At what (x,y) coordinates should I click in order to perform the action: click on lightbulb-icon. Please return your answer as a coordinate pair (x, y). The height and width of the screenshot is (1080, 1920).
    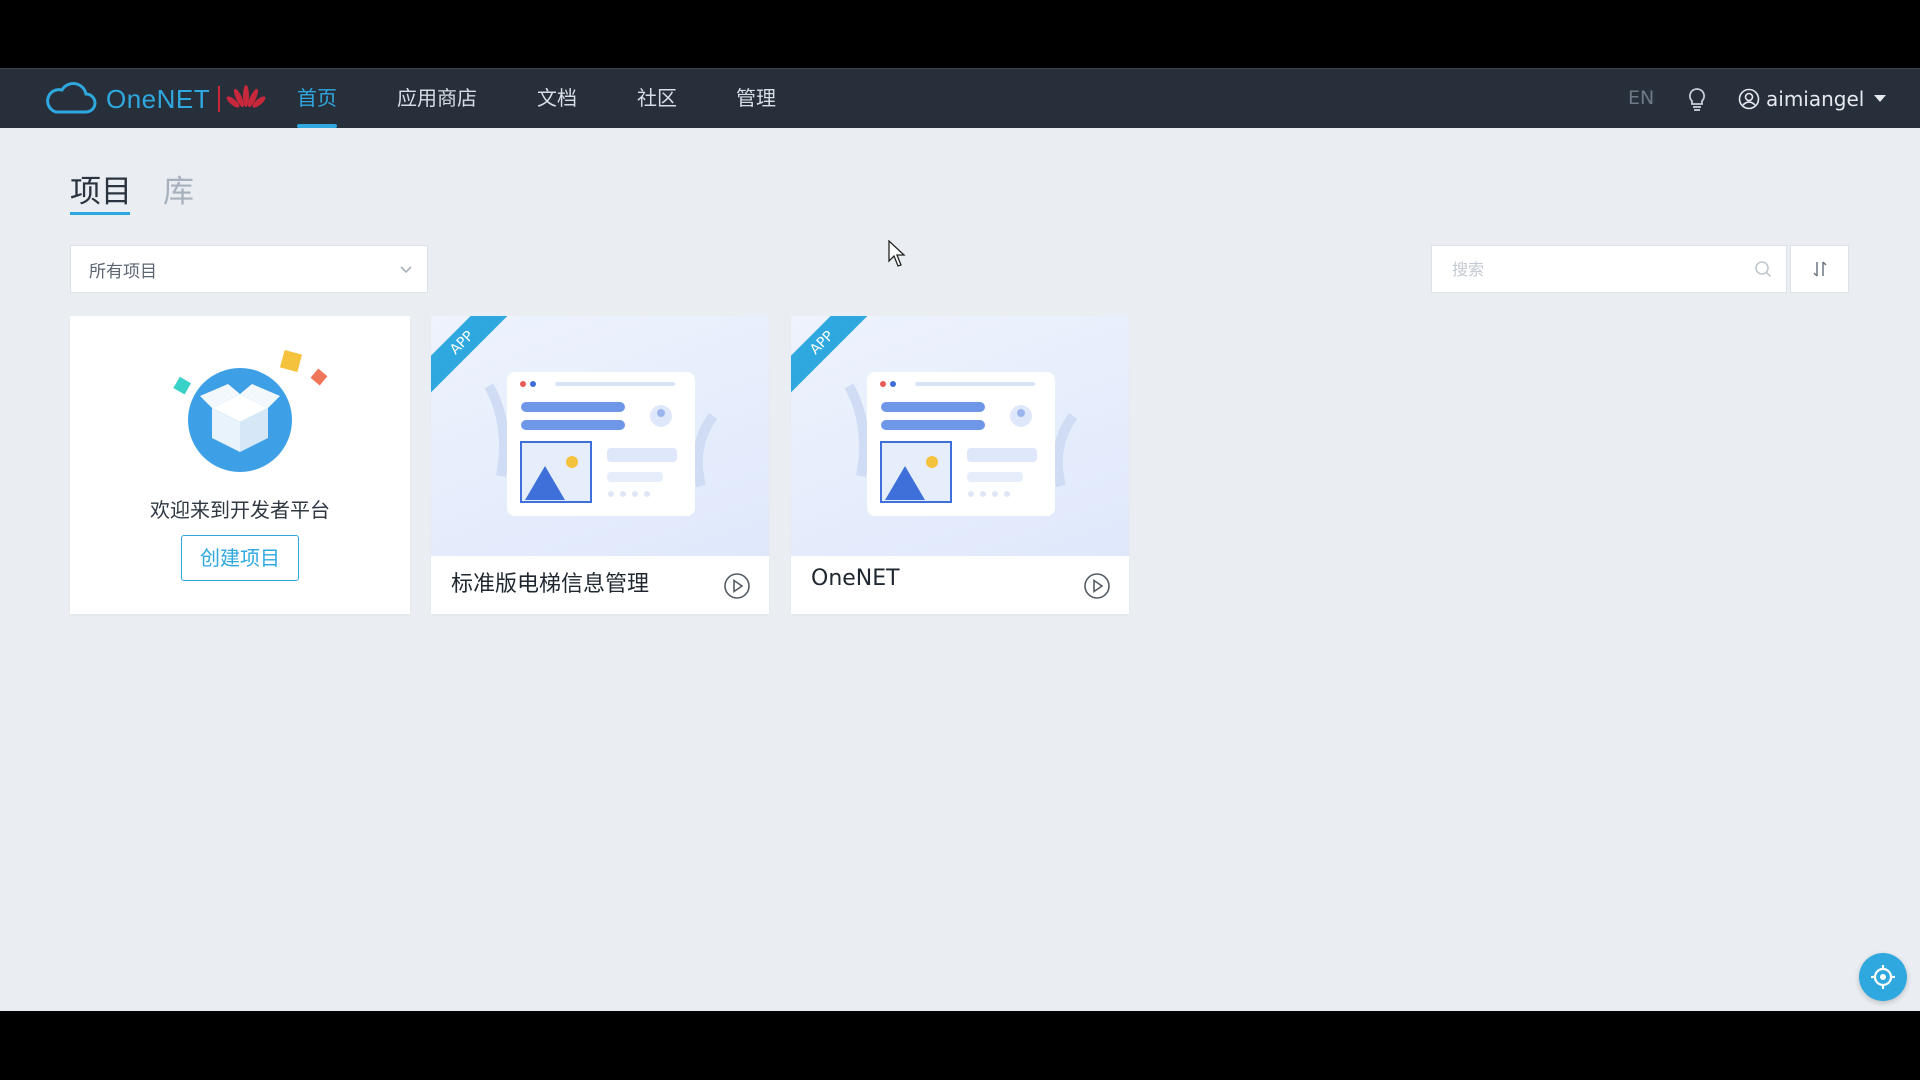
    Looking at the image, I should click on (1697, 99).